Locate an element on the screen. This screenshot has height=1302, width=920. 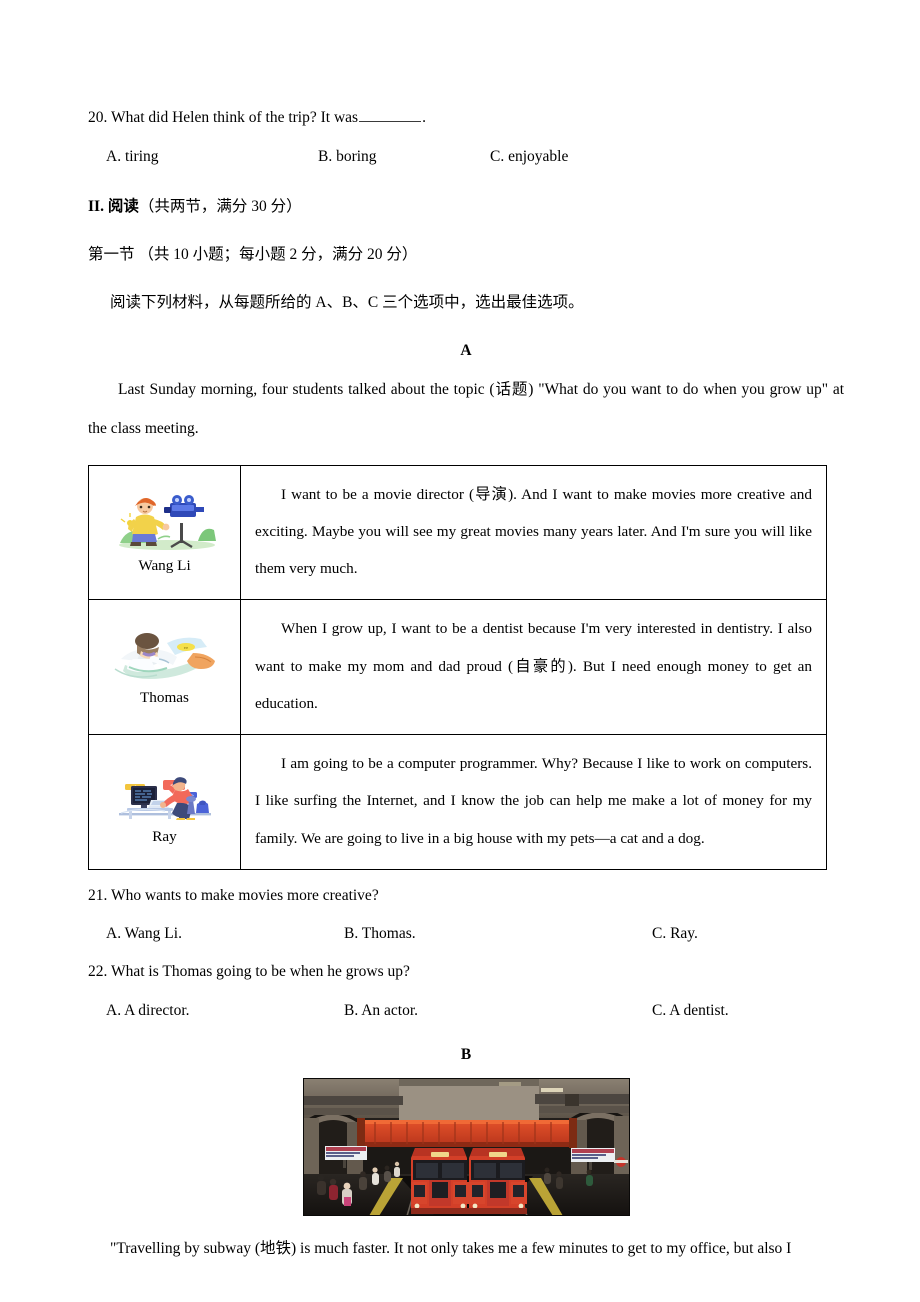
question-20-options: A. tiring B. boring C. enjoyable is located at coordinates (466, 157).